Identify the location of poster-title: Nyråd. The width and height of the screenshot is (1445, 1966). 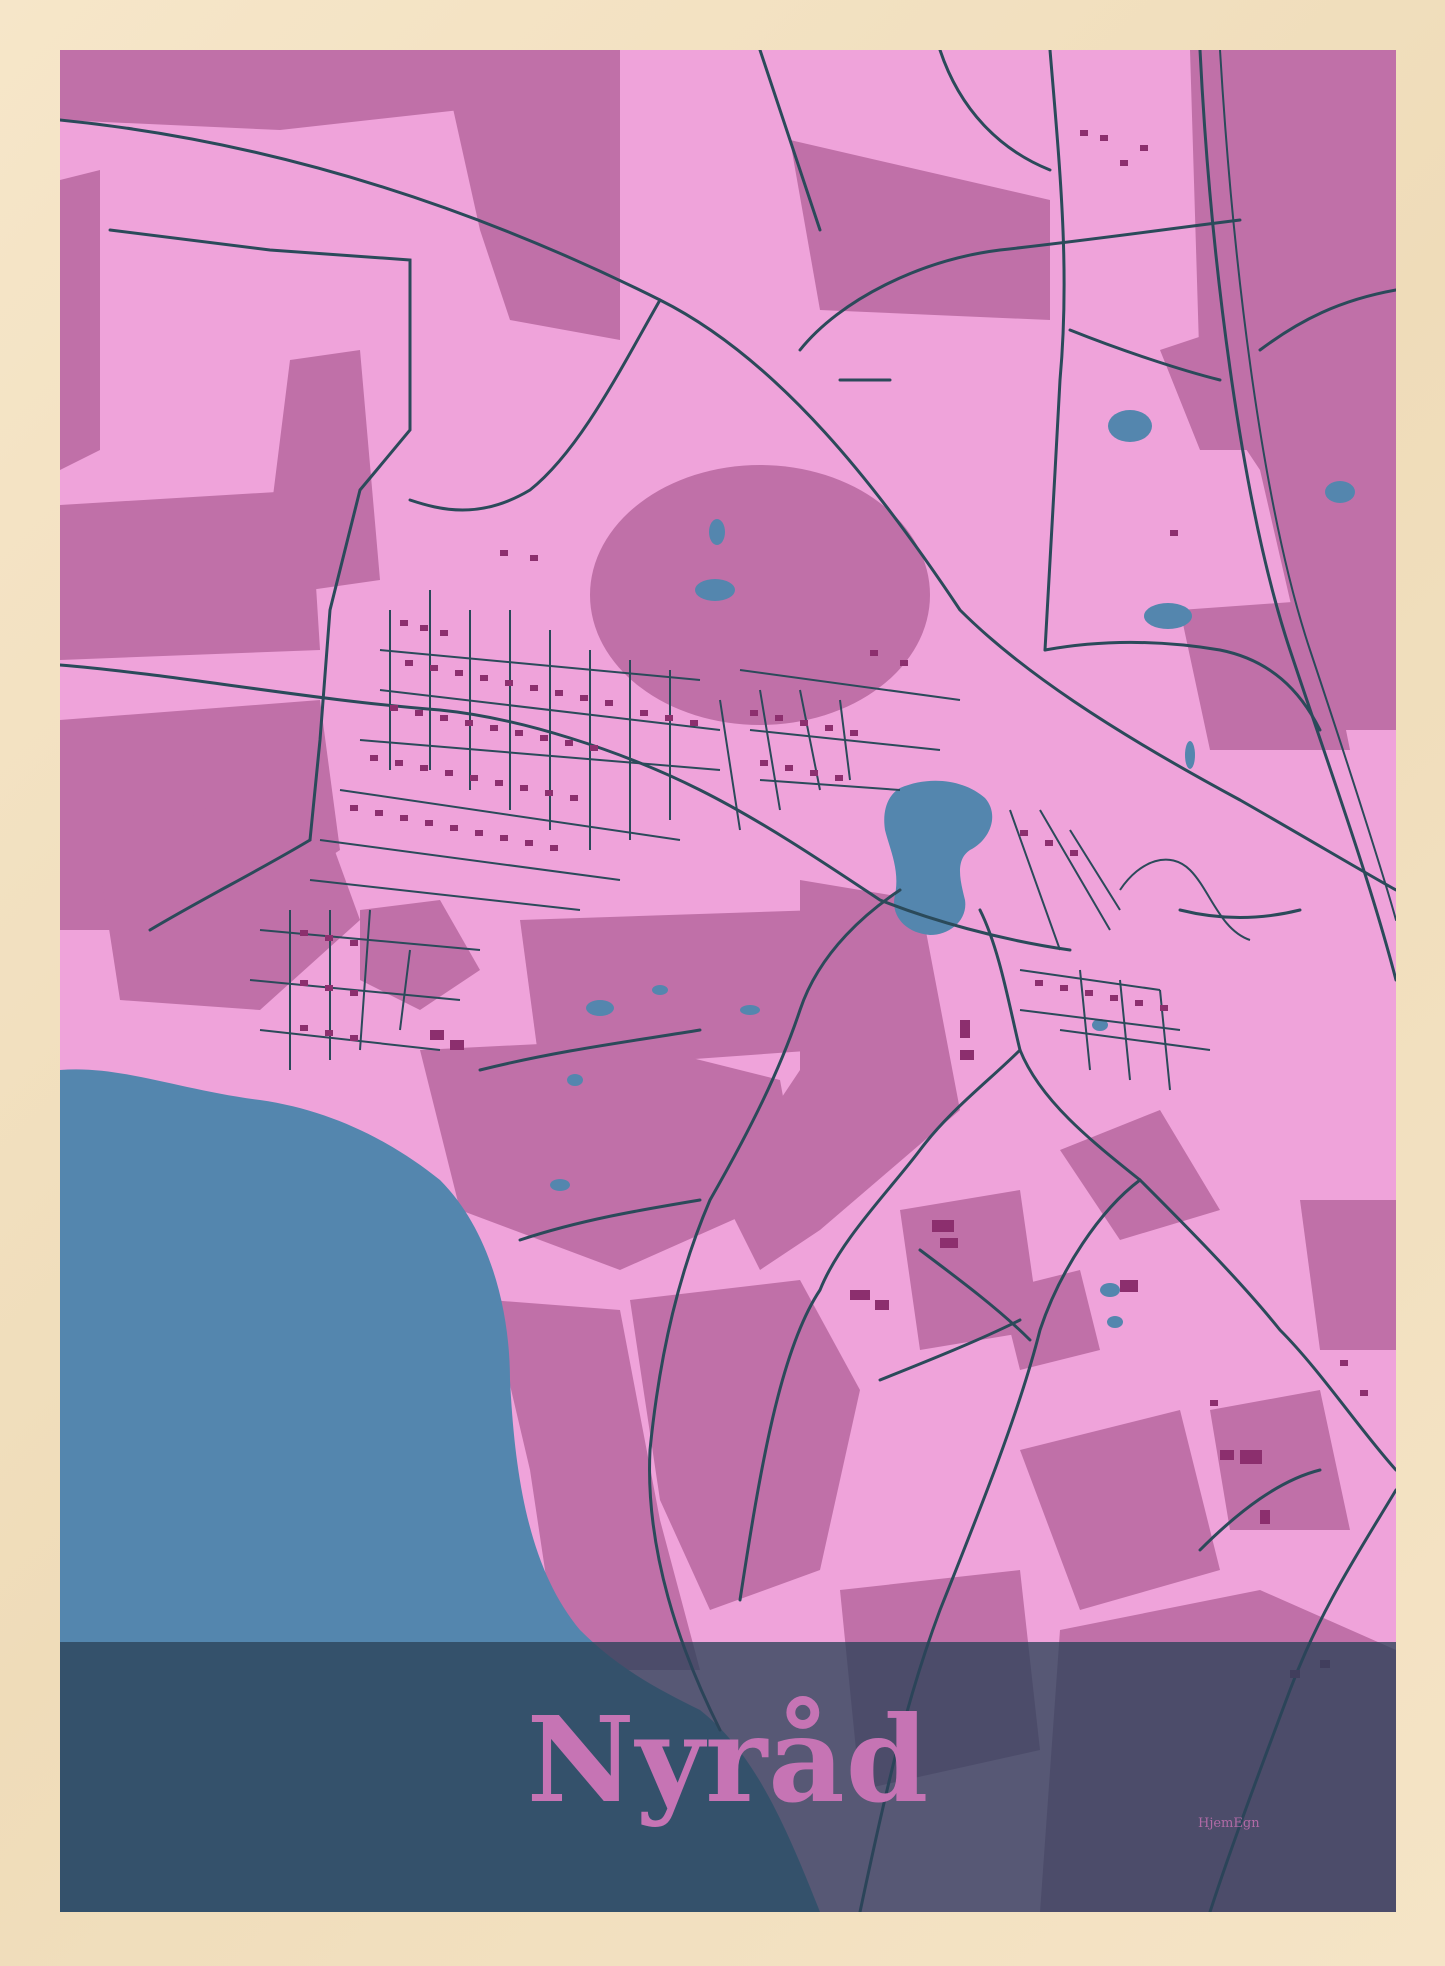
(728, 1759).